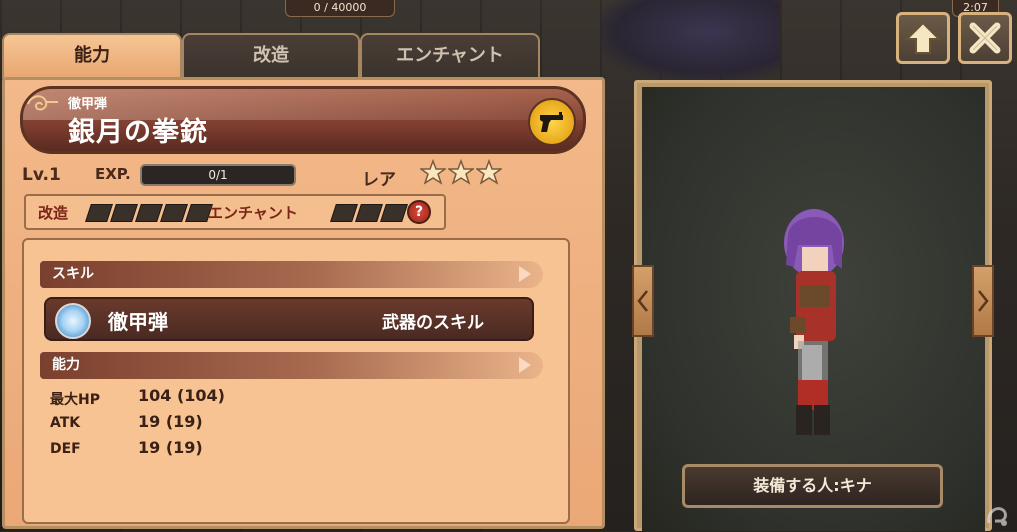 This screenshot has width=1017, height=532. I want to click on enchant-label: エンチャント, so click(253, 213).